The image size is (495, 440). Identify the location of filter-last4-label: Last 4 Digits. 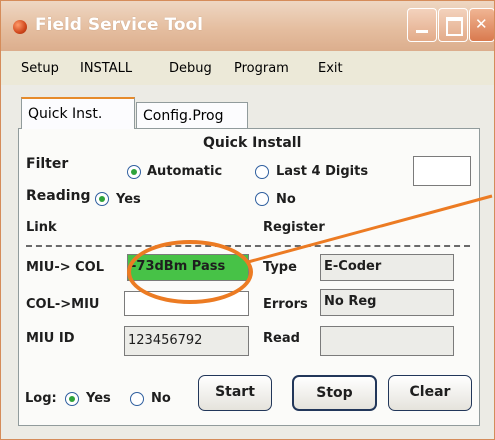
(322, 171).